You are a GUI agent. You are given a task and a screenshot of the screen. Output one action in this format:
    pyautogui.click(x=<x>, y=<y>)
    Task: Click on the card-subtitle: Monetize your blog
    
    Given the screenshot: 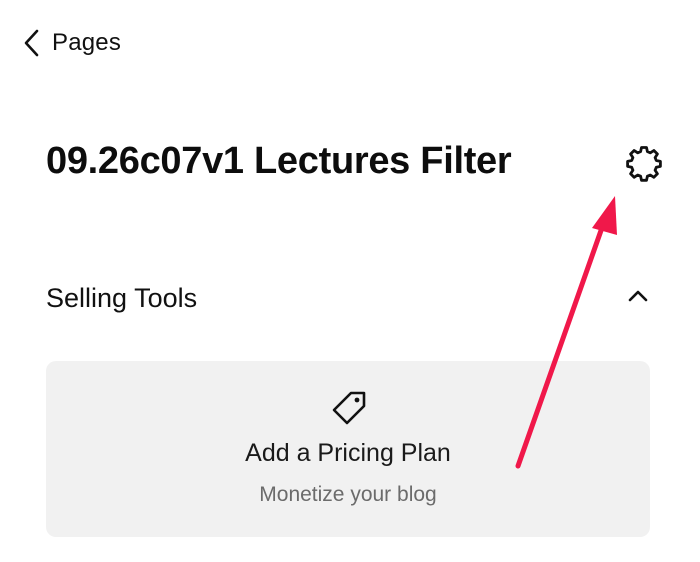 What is the action you would take?
    pyautogui.click(x=348, y=494)
    